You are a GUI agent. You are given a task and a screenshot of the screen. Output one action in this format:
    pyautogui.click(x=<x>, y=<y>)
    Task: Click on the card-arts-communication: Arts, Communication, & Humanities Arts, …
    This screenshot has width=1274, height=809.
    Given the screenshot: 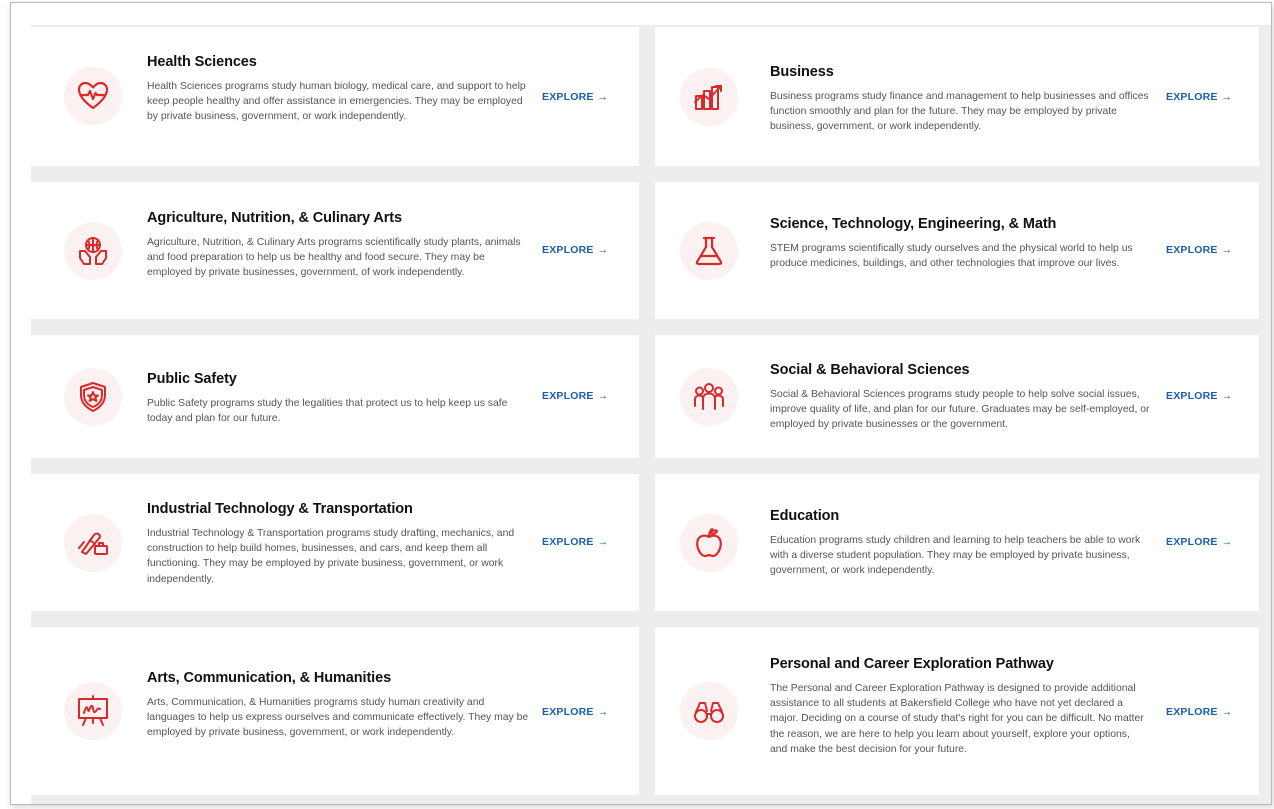 What is the action you would take?
    pyautogui.click(x=335, y=711)
    